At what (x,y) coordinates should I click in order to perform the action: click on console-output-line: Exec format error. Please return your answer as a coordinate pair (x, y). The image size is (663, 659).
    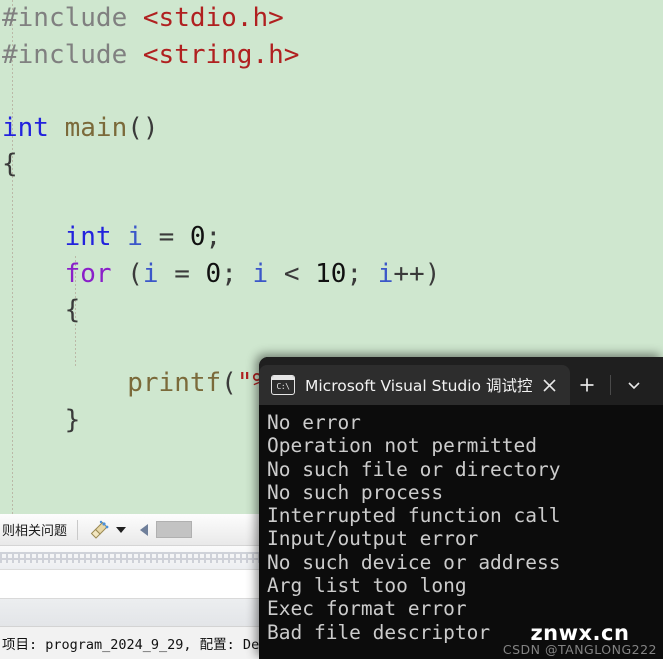
    Looking at the image, I should click on (367, 609).